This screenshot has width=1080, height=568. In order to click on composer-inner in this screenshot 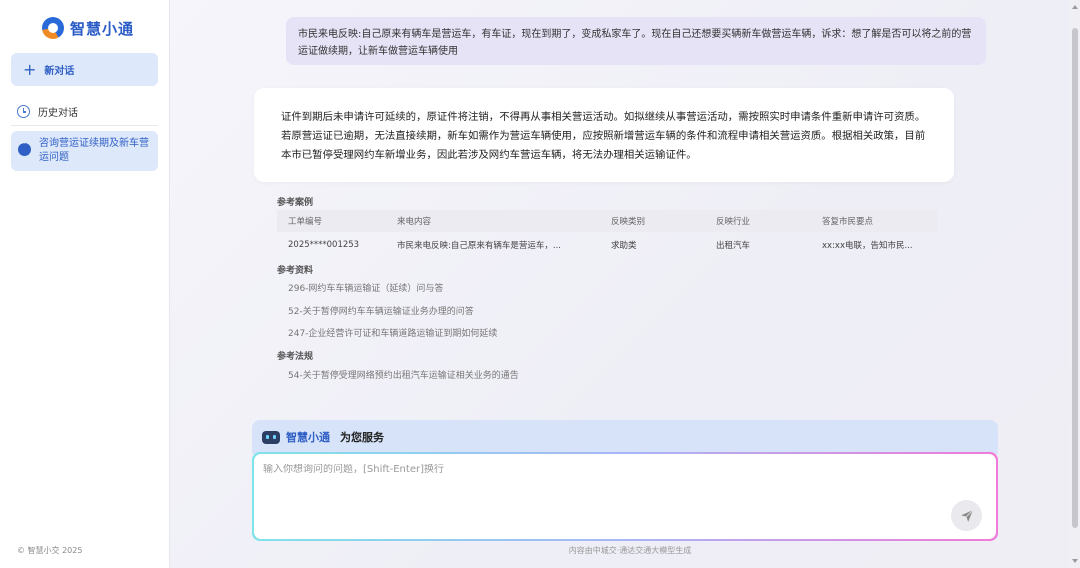, I will do `click(625, 496)`.